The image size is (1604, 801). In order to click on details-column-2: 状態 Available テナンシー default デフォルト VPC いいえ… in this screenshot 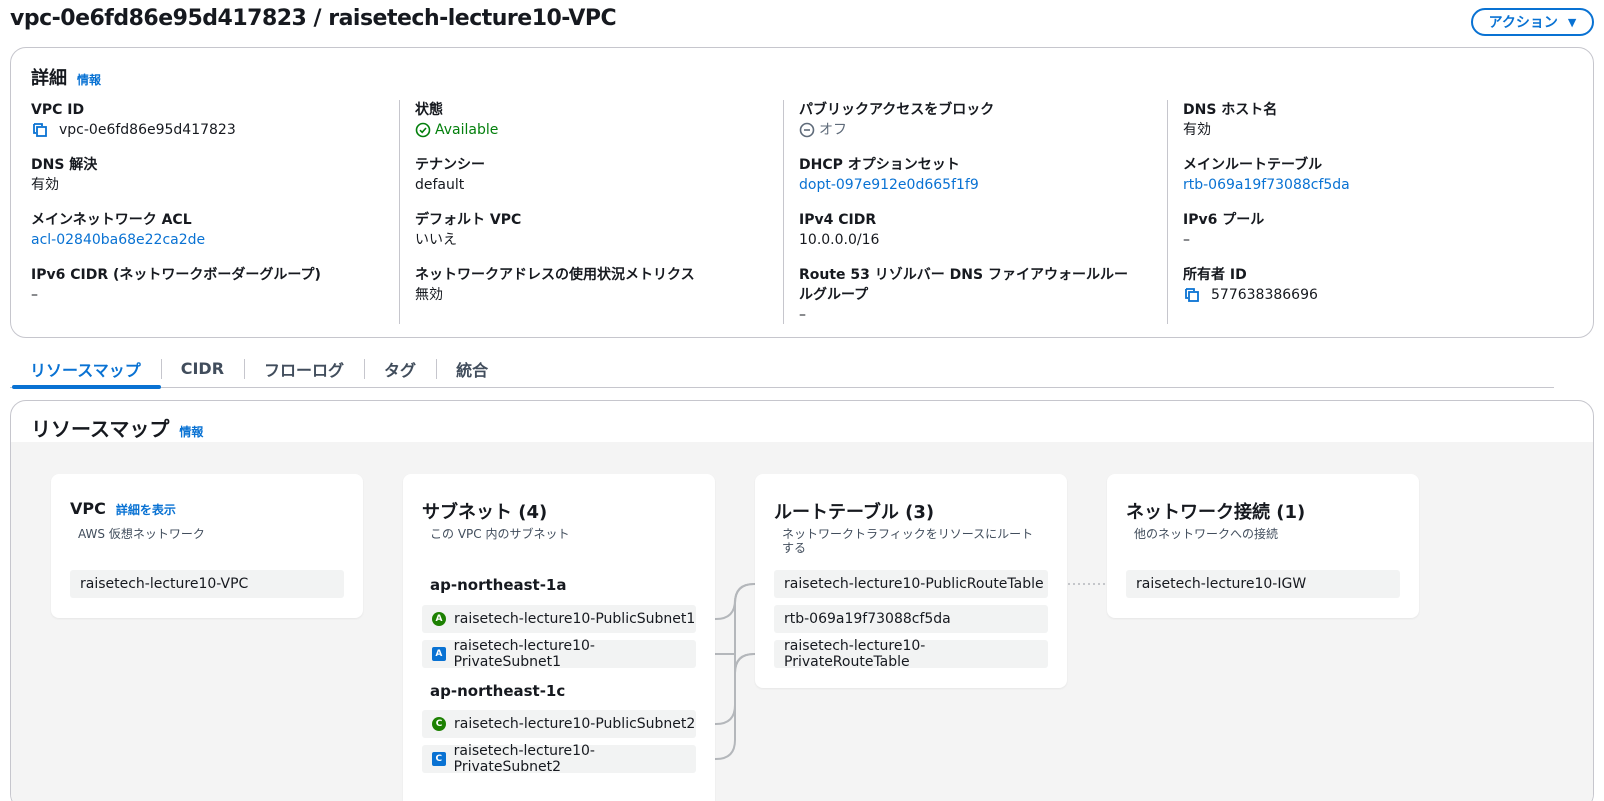, I will do `click(591, 212)`.